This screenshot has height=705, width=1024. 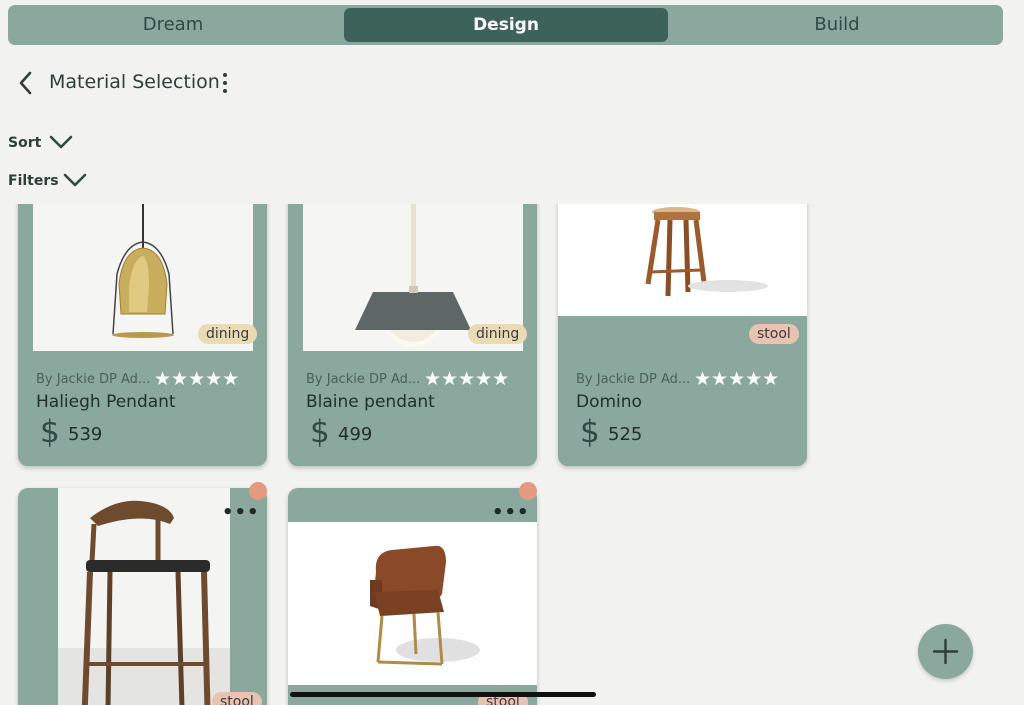 What do you see at coordinates (443, 694) in the screenshot?
I see `home-indicator` at bounding box center [443, 694].